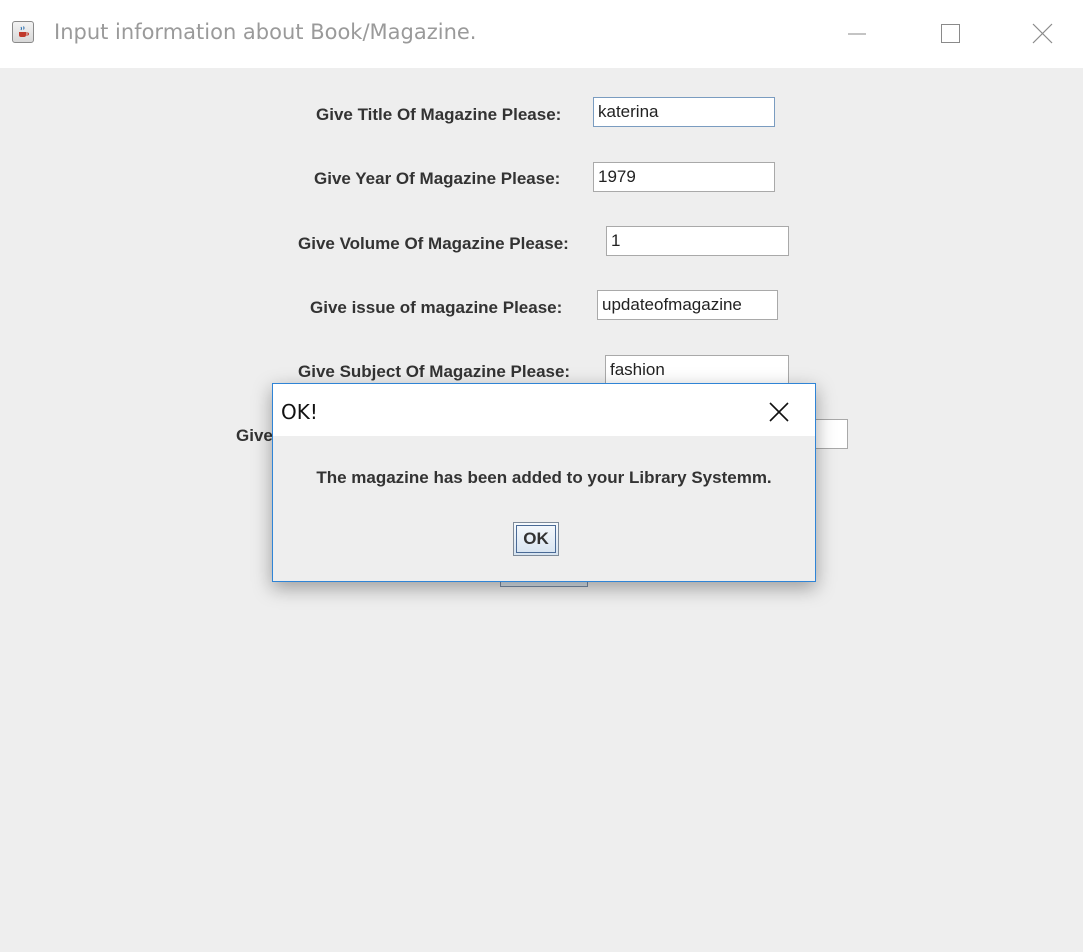  Describe the element at coordinates (544, 410) in the screenshot. I see `dialog-titlebar: OK!` at that location.